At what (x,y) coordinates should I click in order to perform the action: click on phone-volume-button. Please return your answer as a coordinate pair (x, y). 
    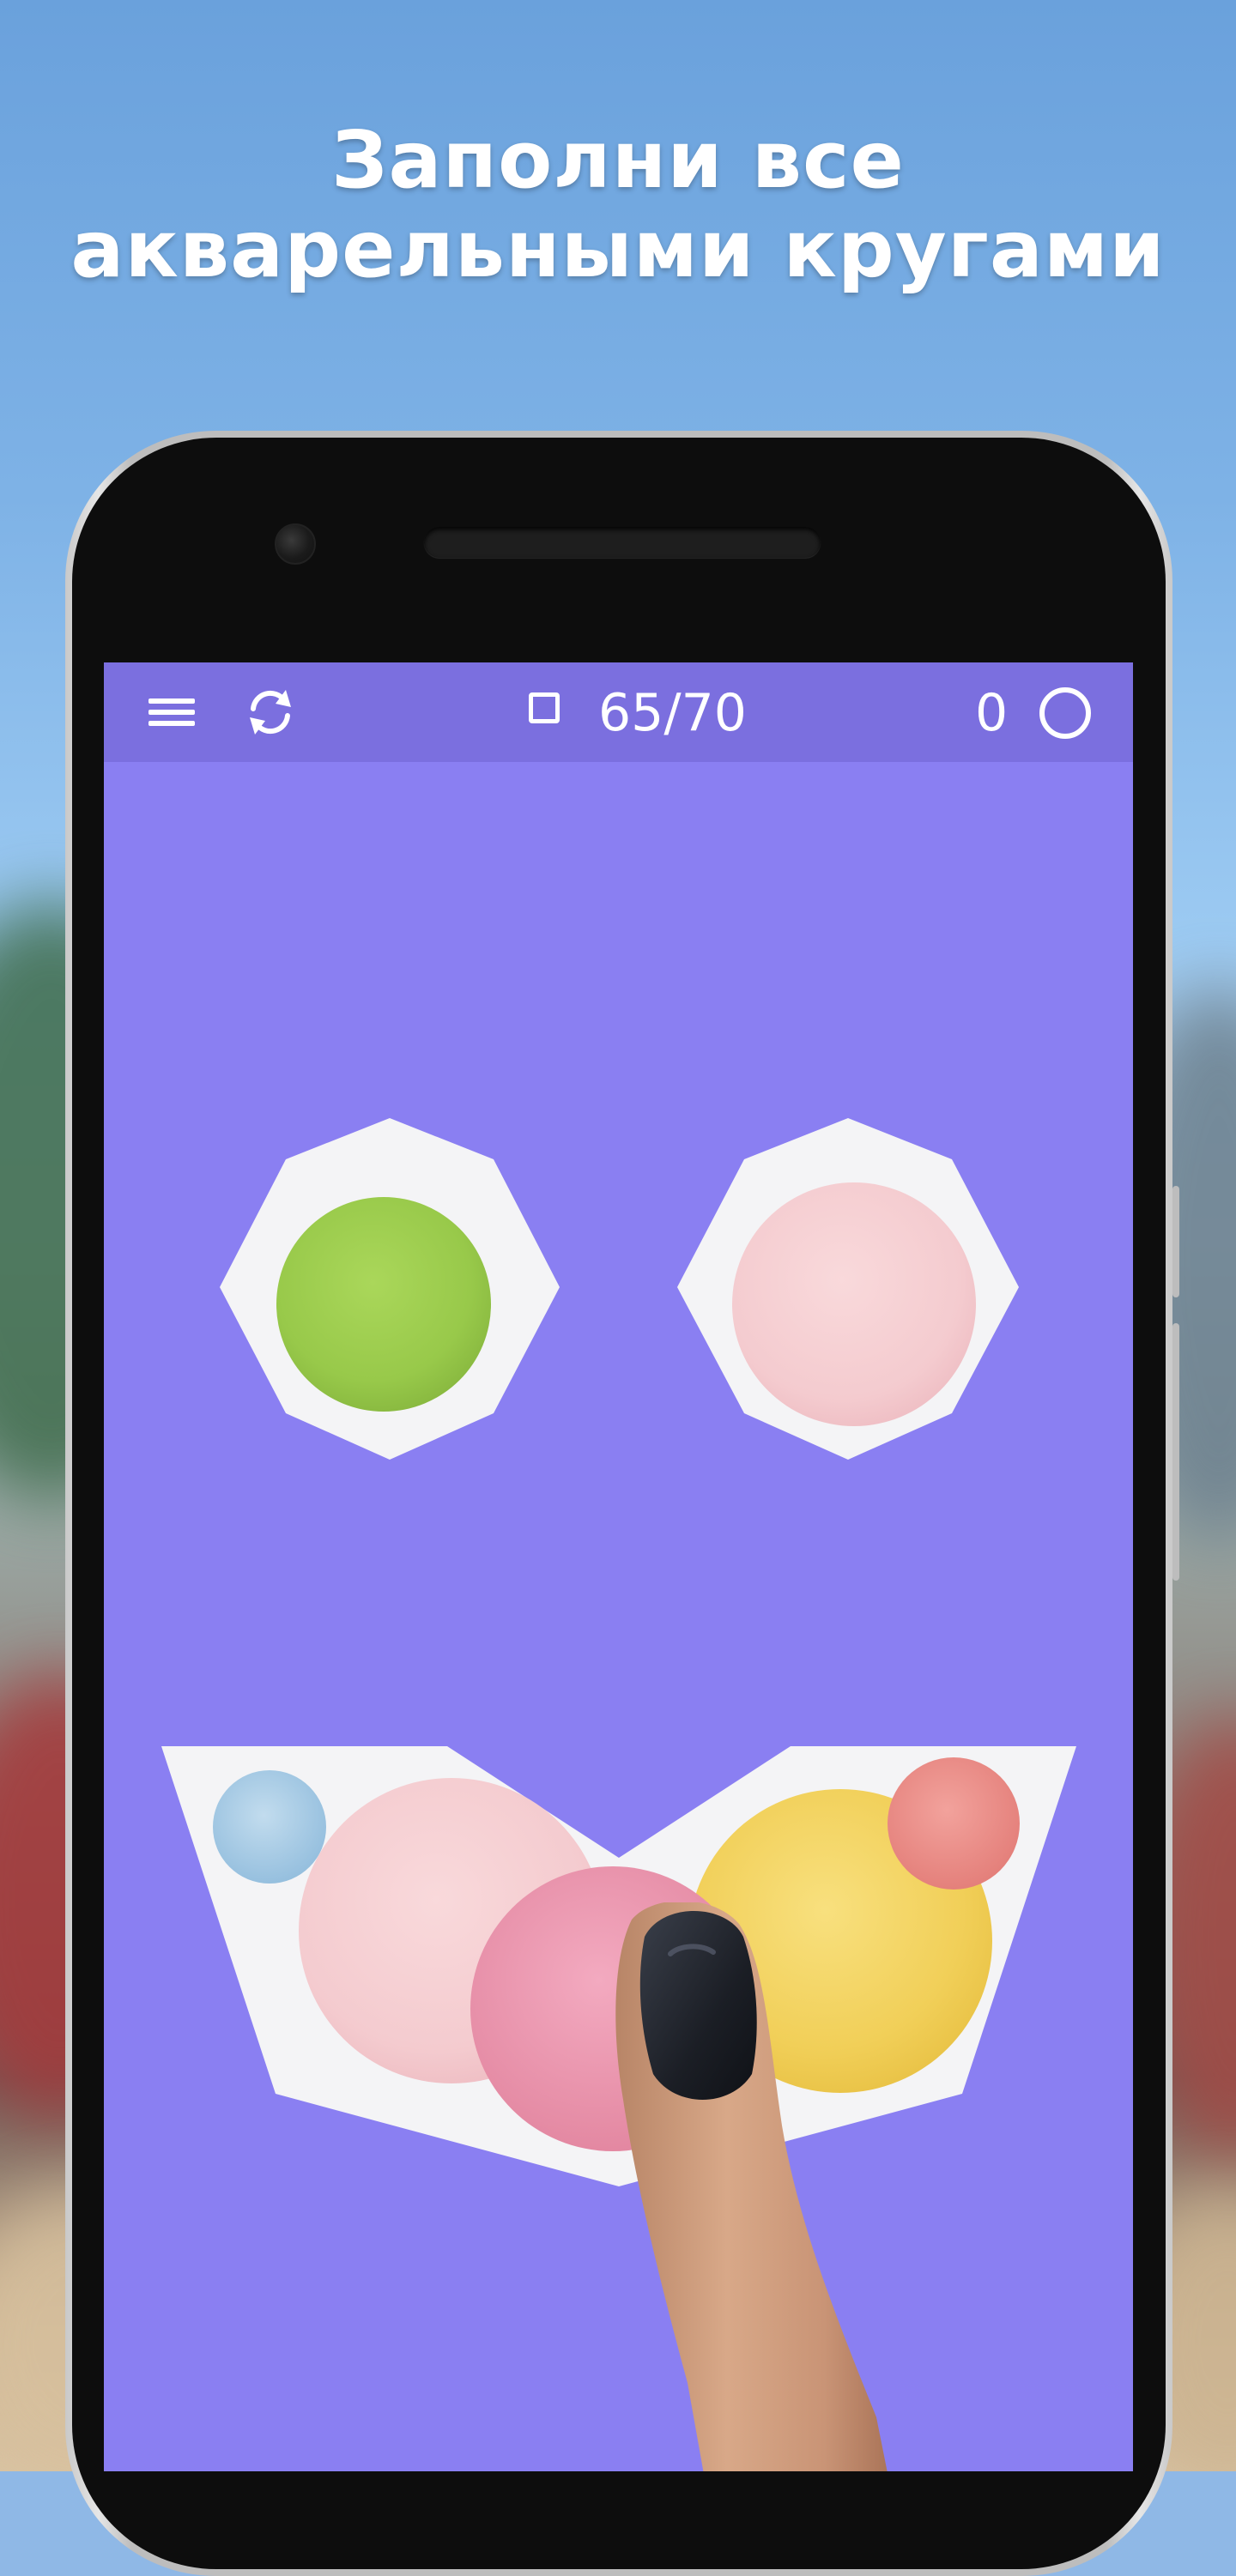
    Looking at the image, I should click on (1175, 1452).